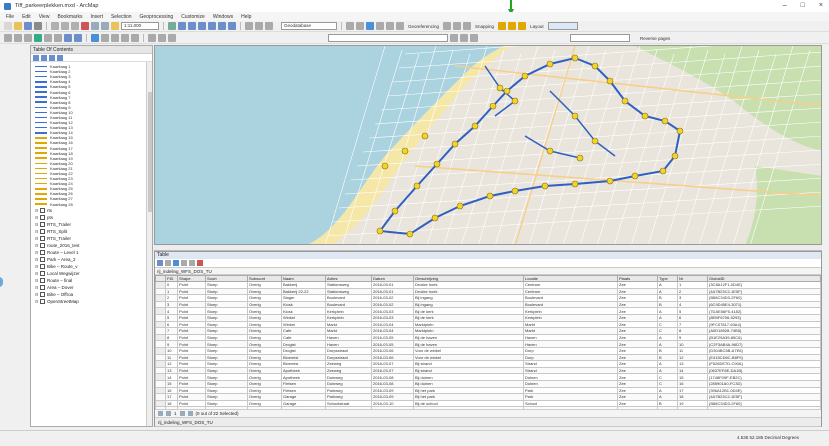  Describe the element at coordinates (655, 38) in the screenshot. I see `reverse-pages-label: Reverse pages` at that location.